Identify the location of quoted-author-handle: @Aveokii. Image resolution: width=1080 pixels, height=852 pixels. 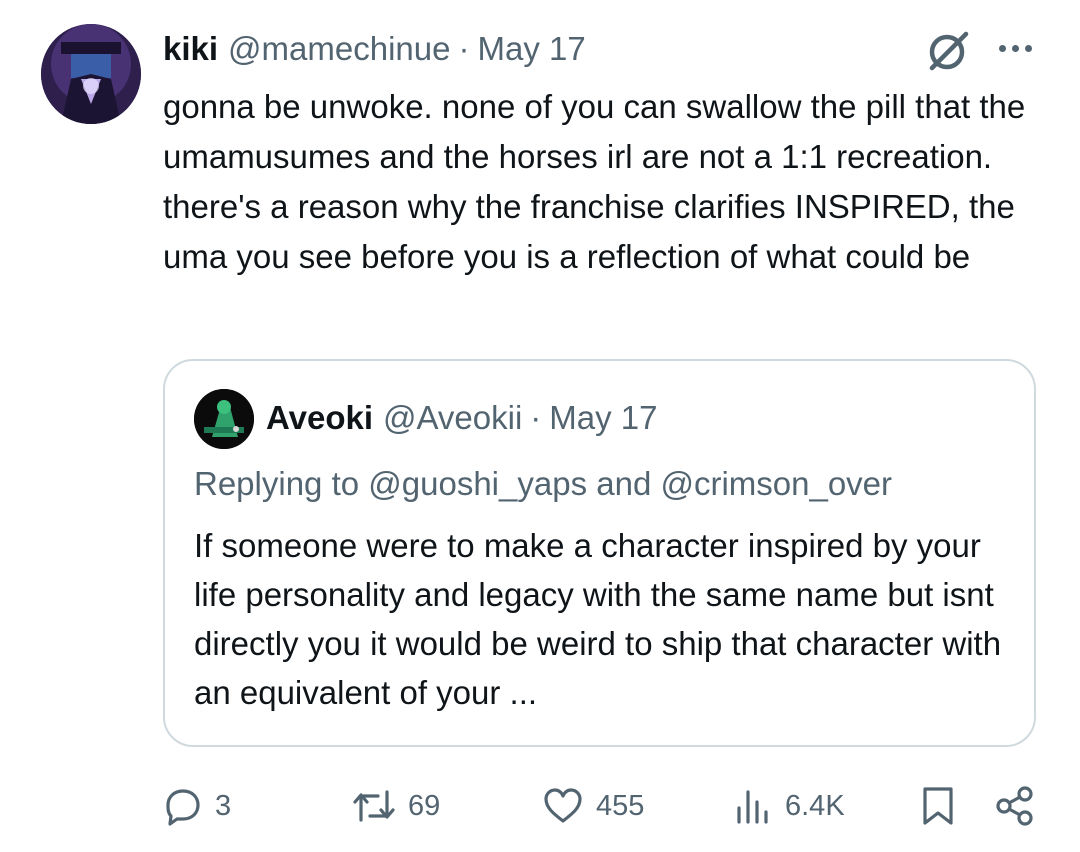
(452, 418).